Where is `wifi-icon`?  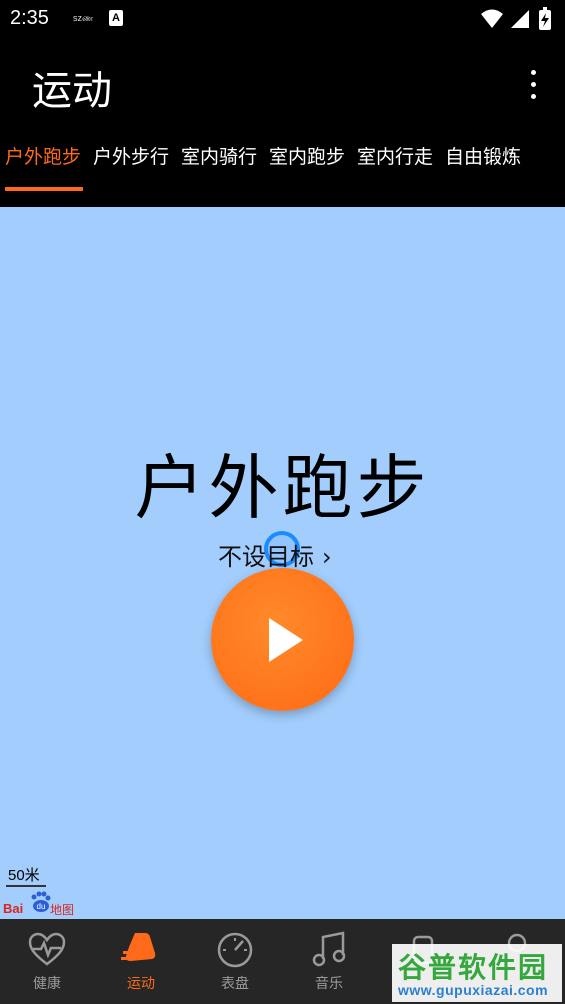
wifi-icon is located at coordinates (492, 18).